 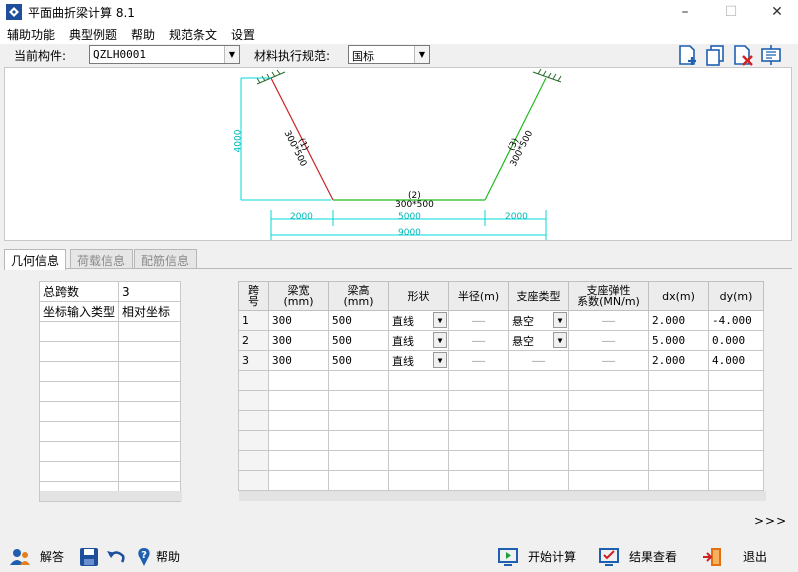 I want to click on tab-loads: 荷载信息, so click(x=101, y=259).